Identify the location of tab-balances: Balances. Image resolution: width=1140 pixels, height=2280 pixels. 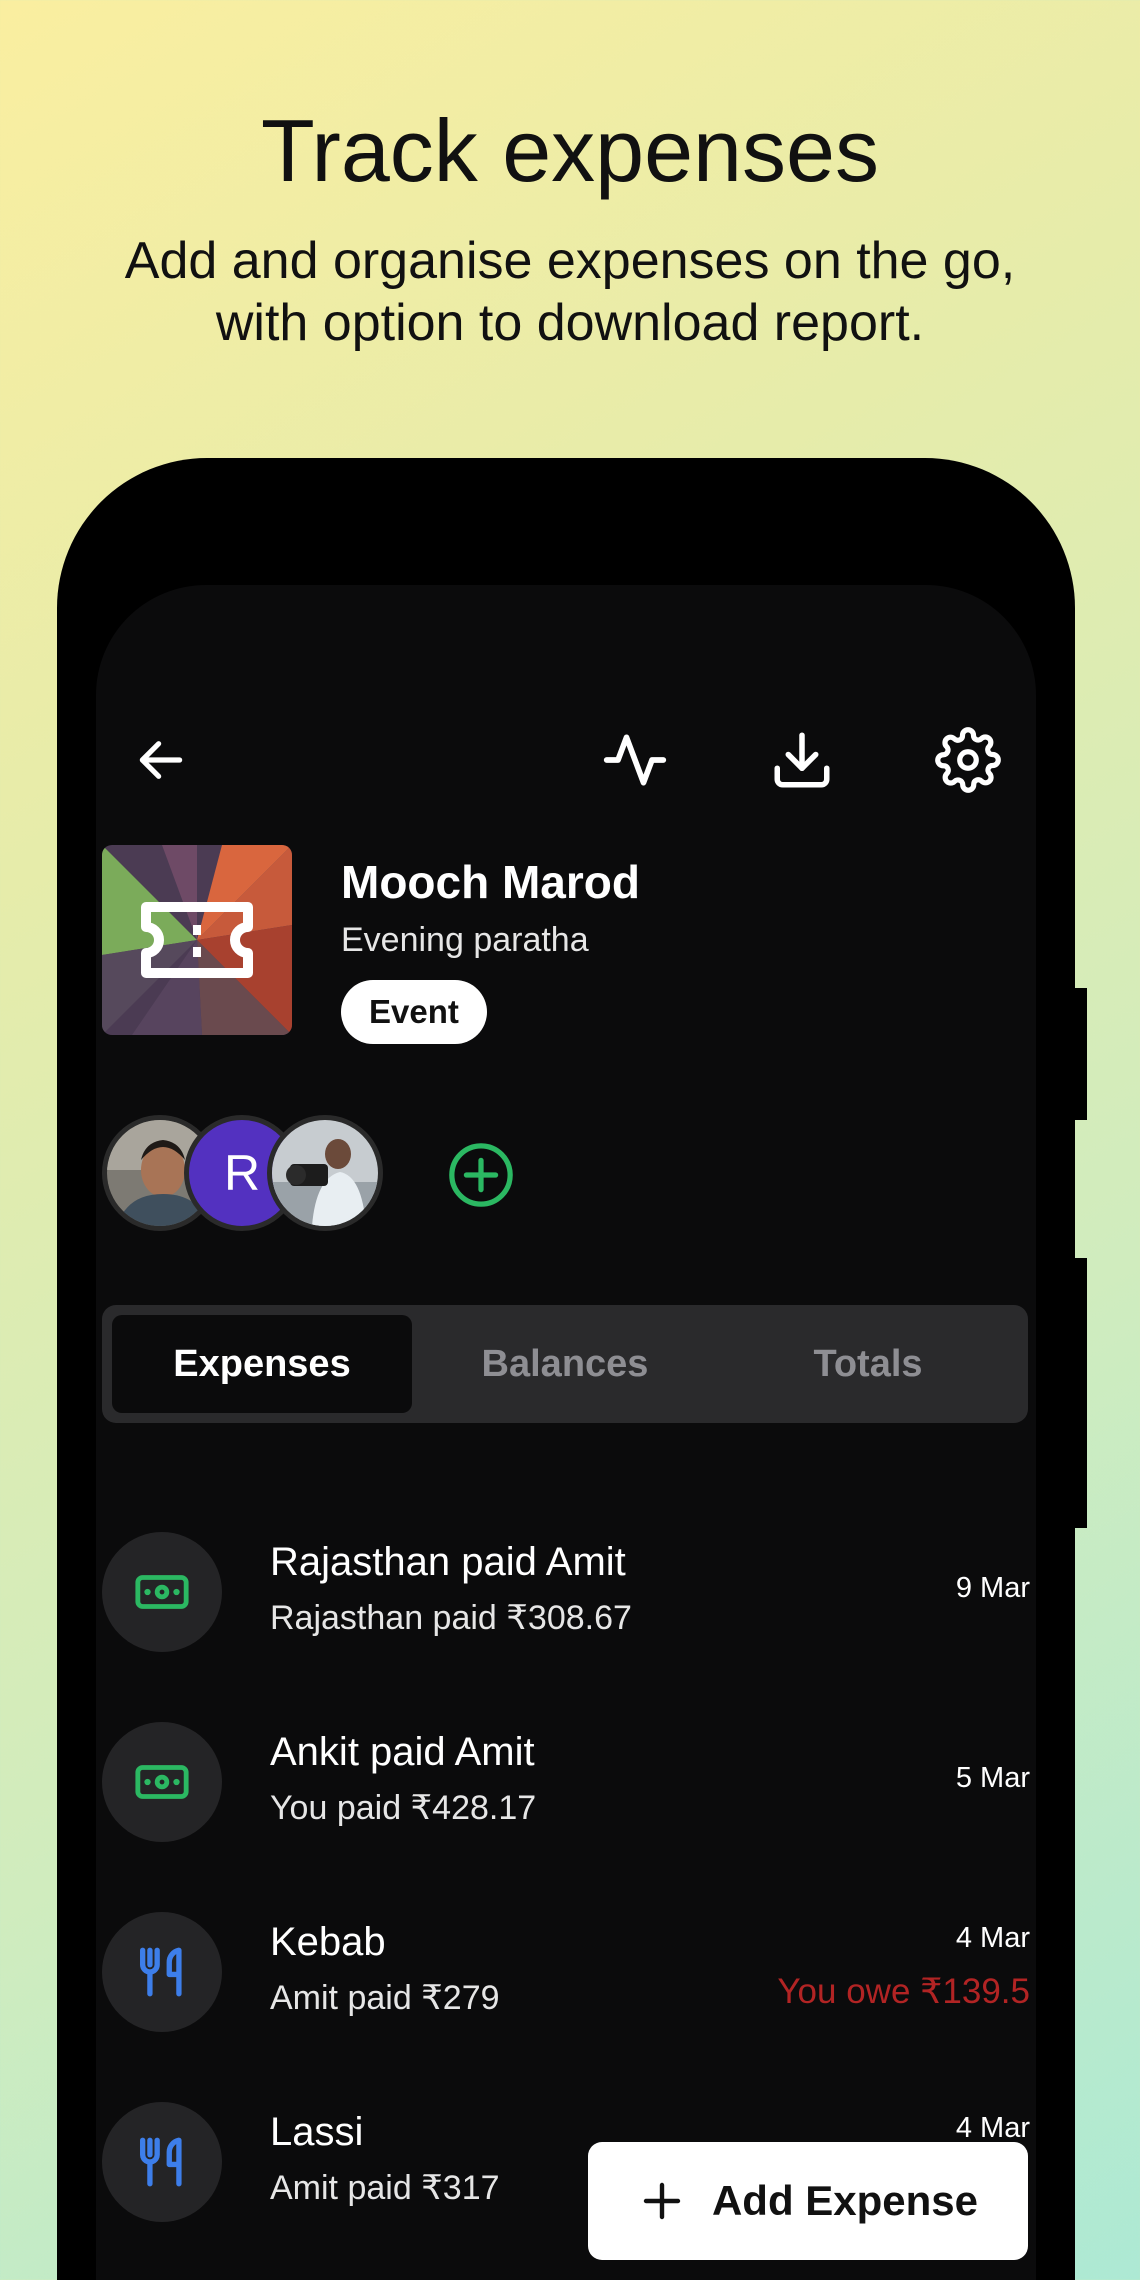
(565, 1364).